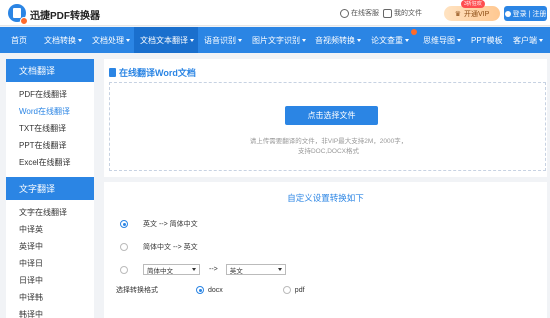 This screenshot has height=318, width=550. Describe the element at coordinates (170, 247) in the screenshot. I see `option-zh-en-label: 简体中文 --> 英文` at that location.